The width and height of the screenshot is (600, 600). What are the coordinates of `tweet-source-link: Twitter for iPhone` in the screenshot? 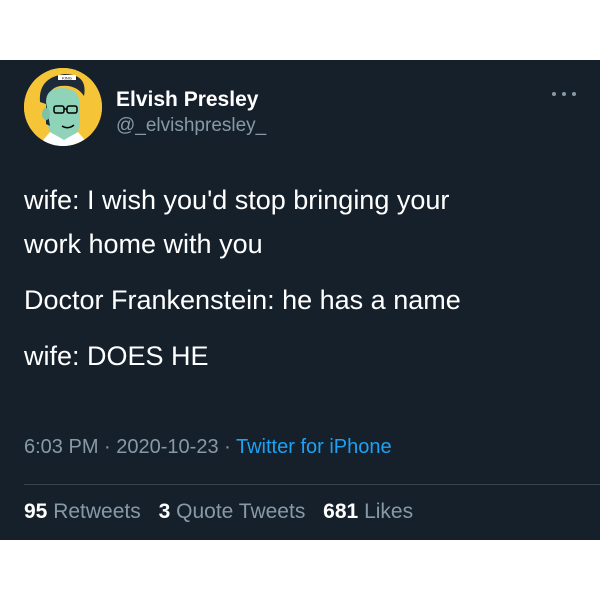 It's located at (314, 447).